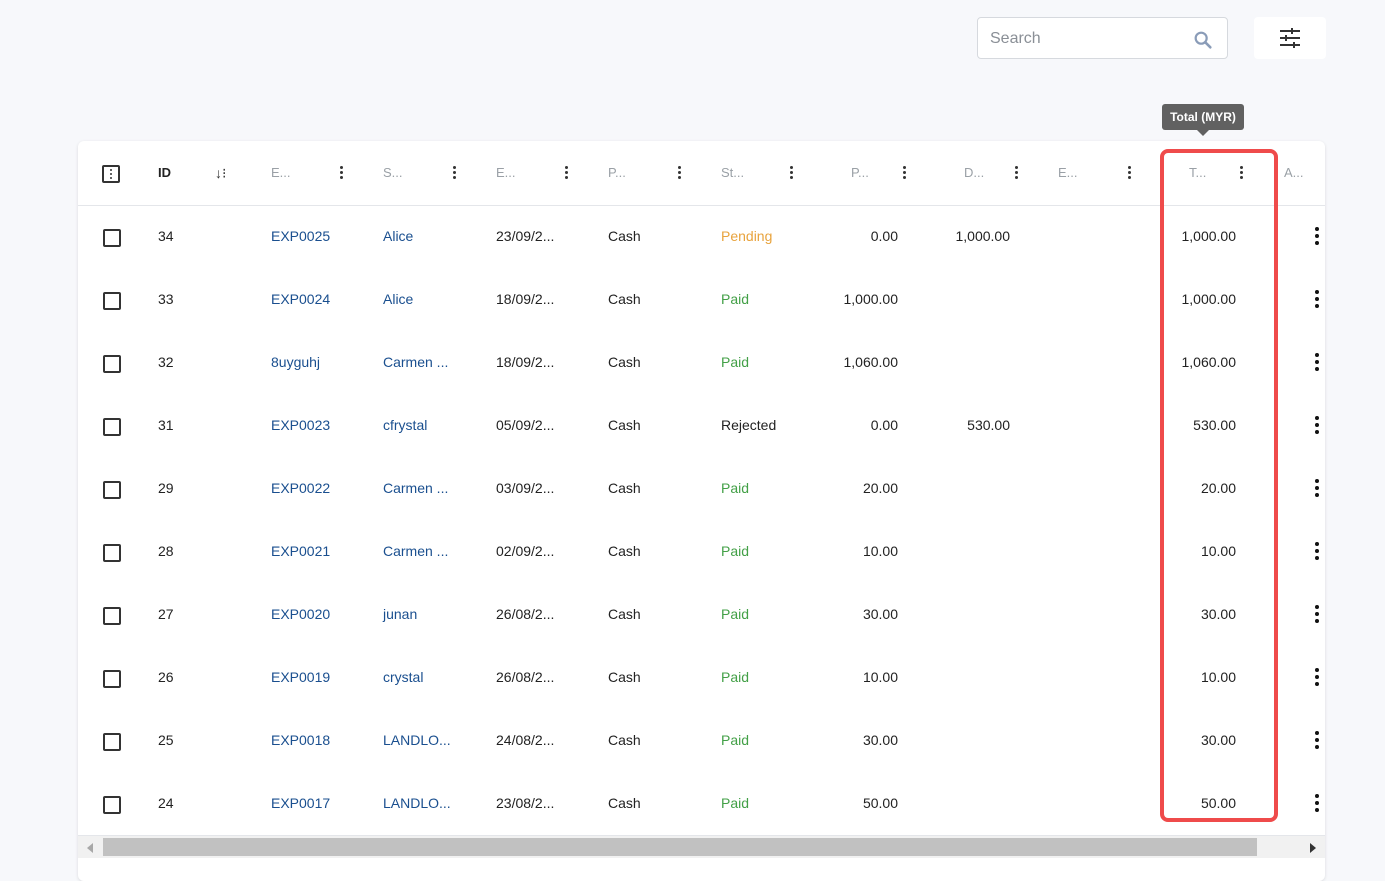  I want to click on cell-expense-no-link: EXP0019, so click(300, 677).